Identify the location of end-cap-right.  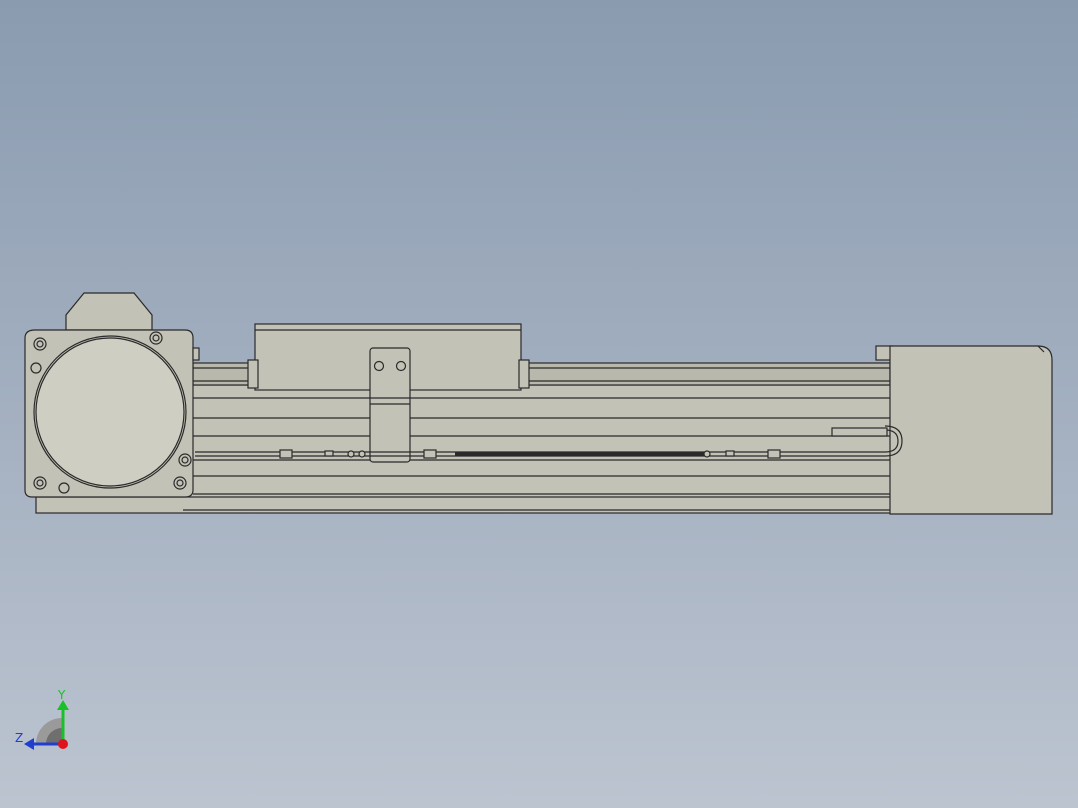
(964, 430).